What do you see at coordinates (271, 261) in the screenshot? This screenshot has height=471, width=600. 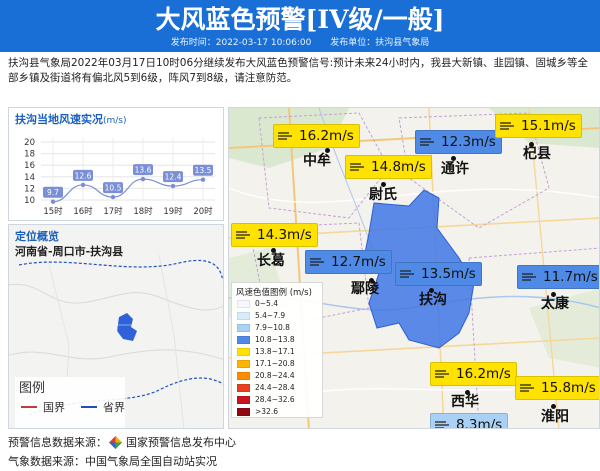 I see `city-changge: 长葛` at bounding box center [271, 261].